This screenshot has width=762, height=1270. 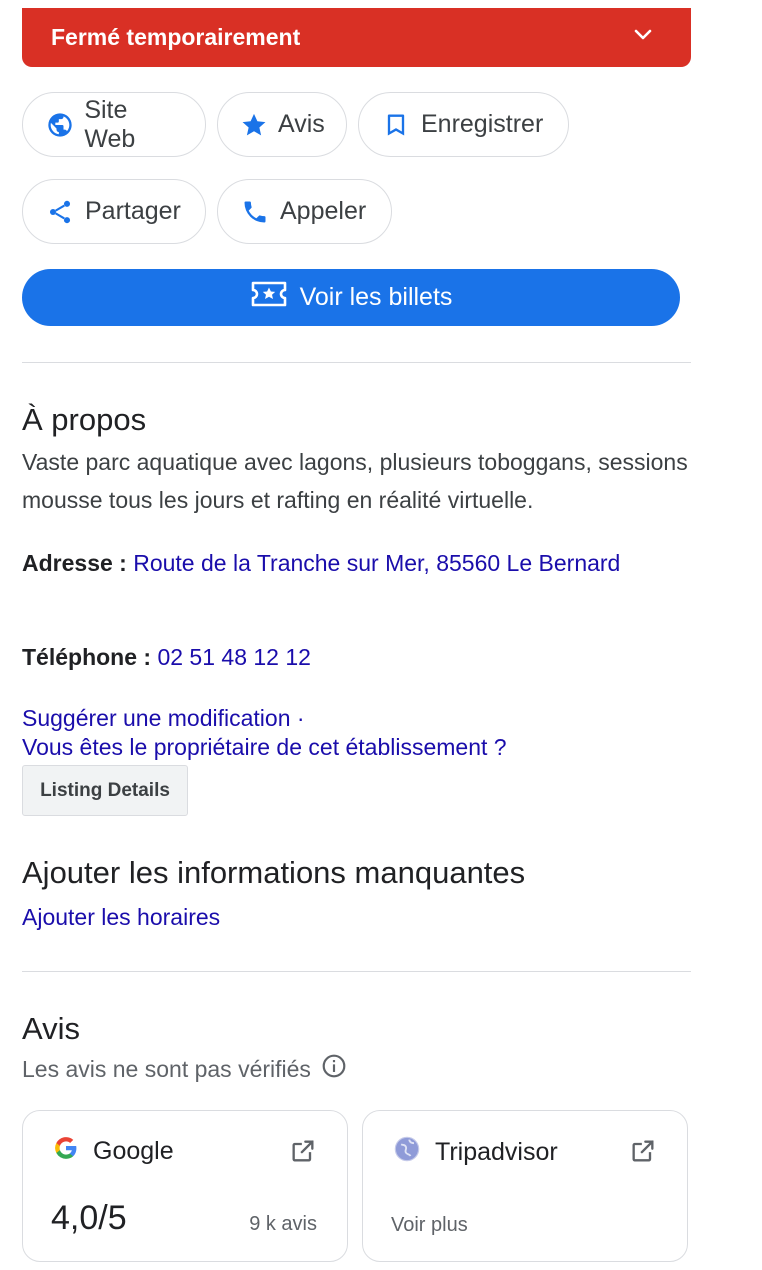 I want to click on phone-label: Téléphone :, so click(x=87, y=657).